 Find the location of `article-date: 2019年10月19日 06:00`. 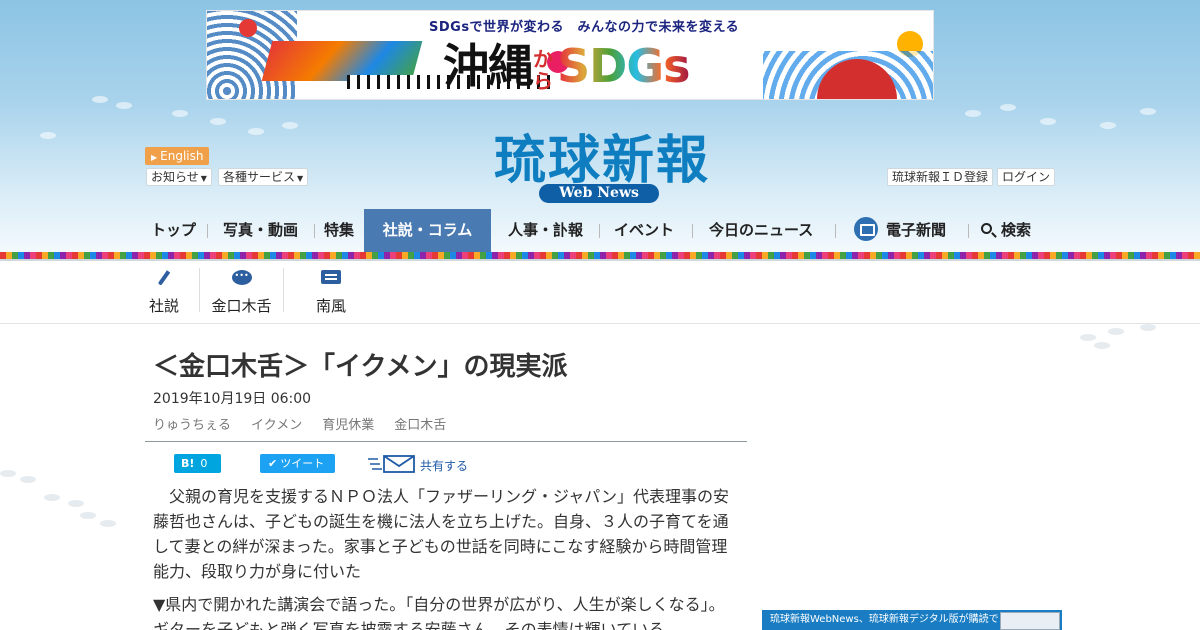

article-date: 2019年10月19日 06:00 is located at coordinates (232, 399).